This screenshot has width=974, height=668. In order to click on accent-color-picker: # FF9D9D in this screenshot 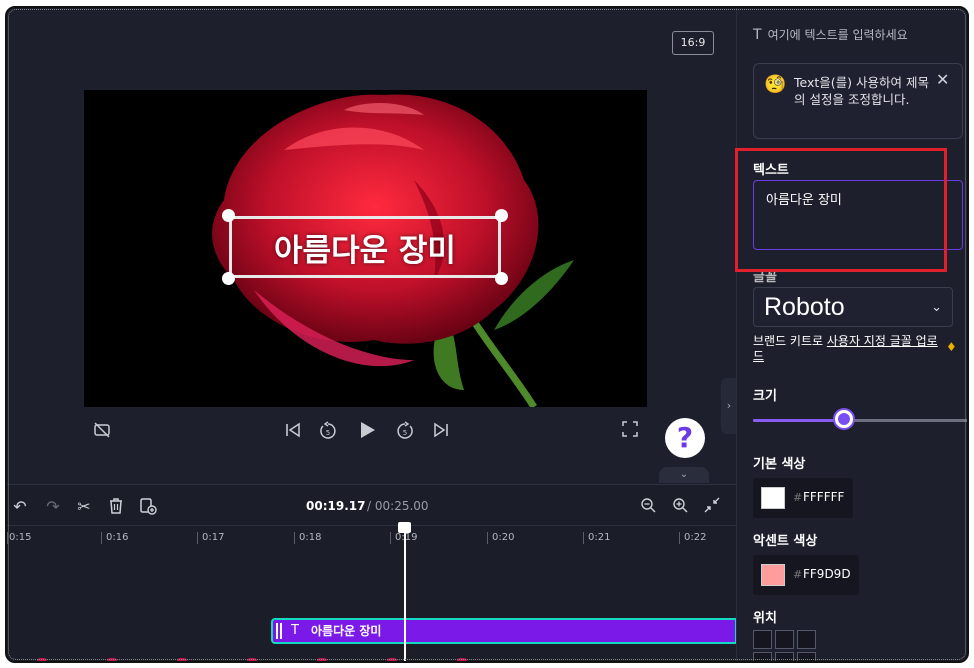, I will do `click(806, 575)`.